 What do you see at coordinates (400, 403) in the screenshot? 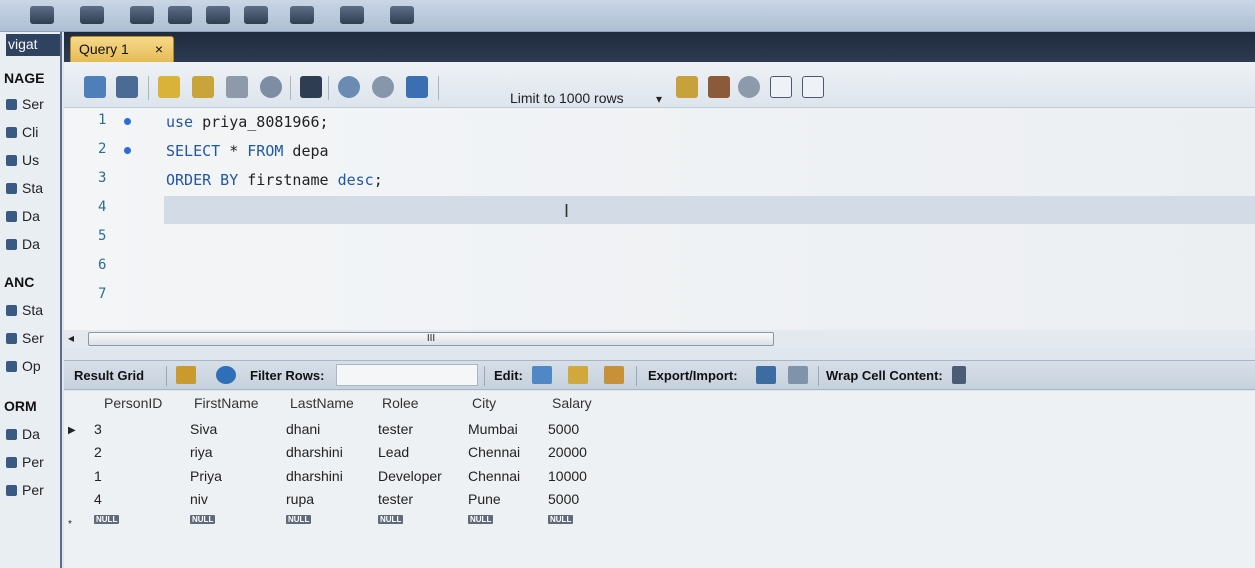
I see `column-header: Rolee` at bounding box center [400, 403].